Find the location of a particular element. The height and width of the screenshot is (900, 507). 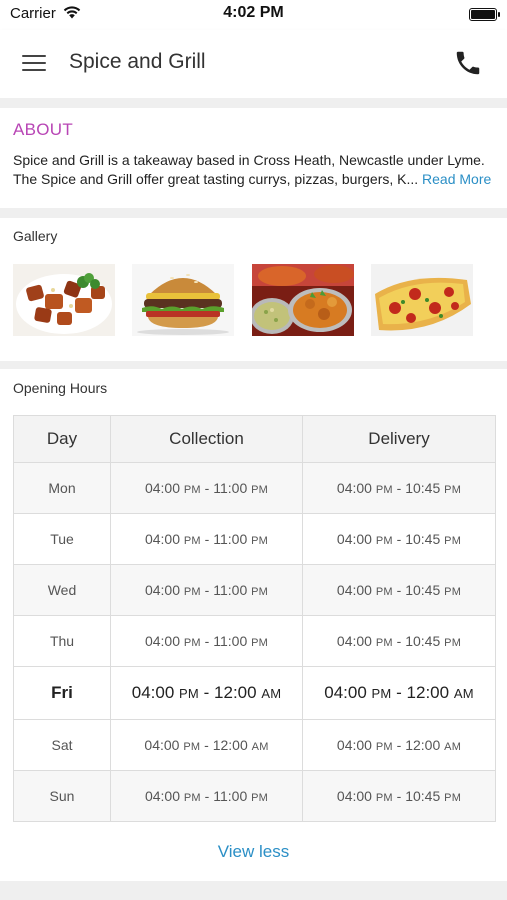

day-cell: Sun is located at coordinates (62, 796).